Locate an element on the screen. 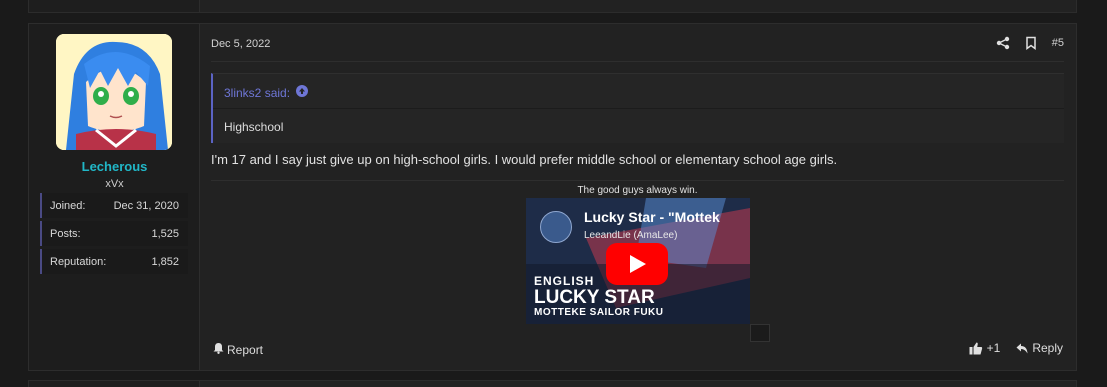  video-channel: LeeandLie (AmaLee) is located at coordinates (630, 235).